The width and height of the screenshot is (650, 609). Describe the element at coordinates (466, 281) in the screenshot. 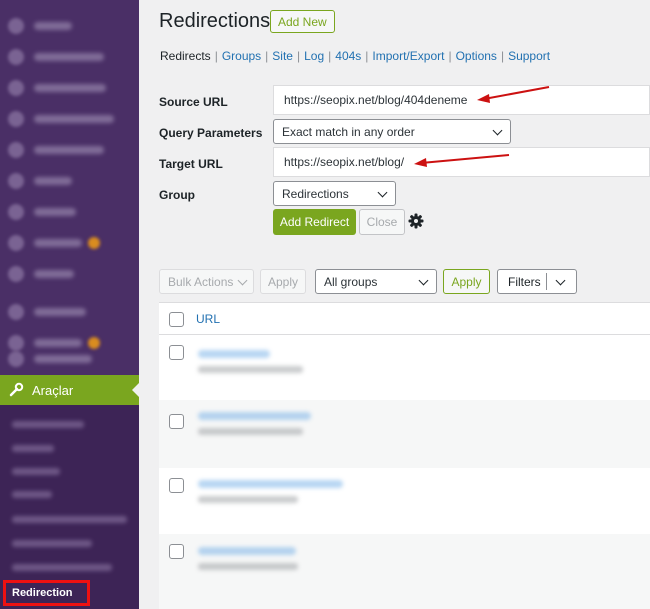

I see `apply-filter-button: Apply` at that location.